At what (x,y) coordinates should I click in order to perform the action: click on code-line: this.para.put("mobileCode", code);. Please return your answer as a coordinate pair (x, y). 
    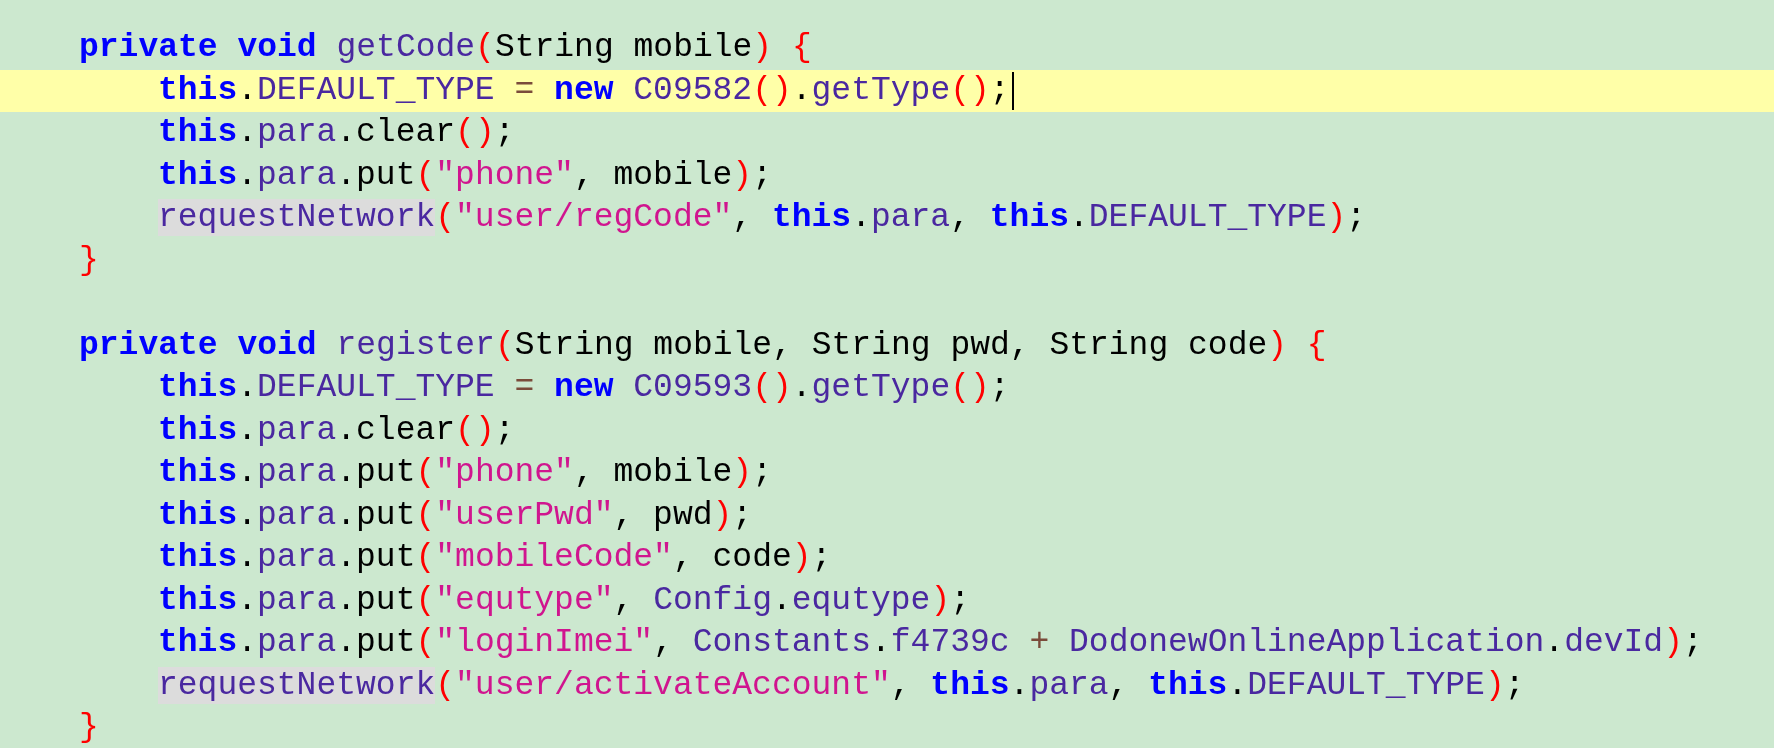
    Looking at the image, I should click on (495, 558).